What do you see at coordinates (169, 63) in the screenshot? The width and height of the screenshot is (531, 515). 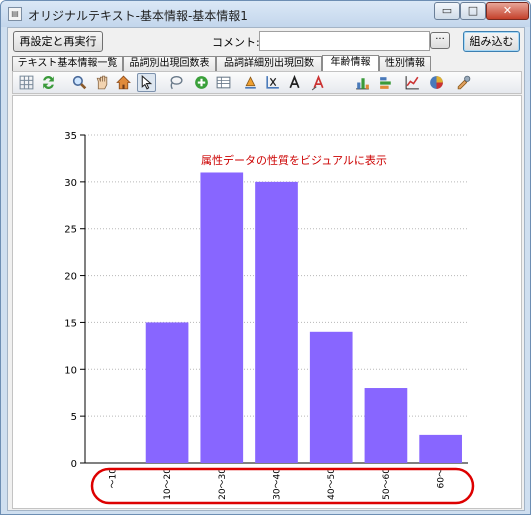 I see `tab-pos-frequency: 品詞別出現回数表` at bounding box center [169, 63].